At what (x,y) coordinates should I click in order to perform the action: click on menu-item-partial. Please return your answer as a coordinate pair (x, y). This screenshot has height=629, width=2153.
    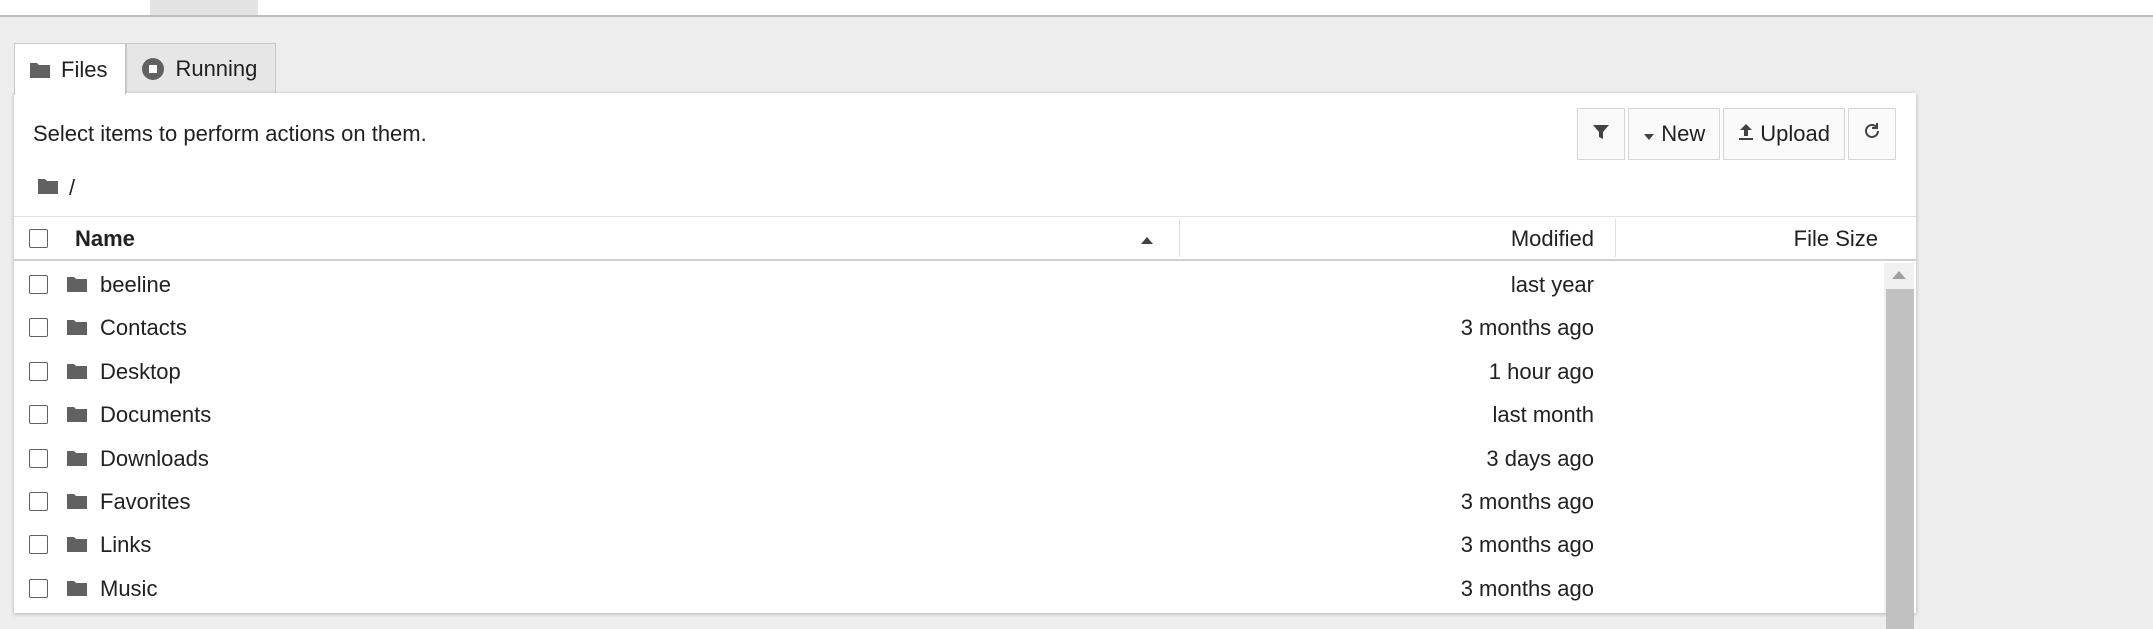
    Looking at the image, I should click on (204, 7).